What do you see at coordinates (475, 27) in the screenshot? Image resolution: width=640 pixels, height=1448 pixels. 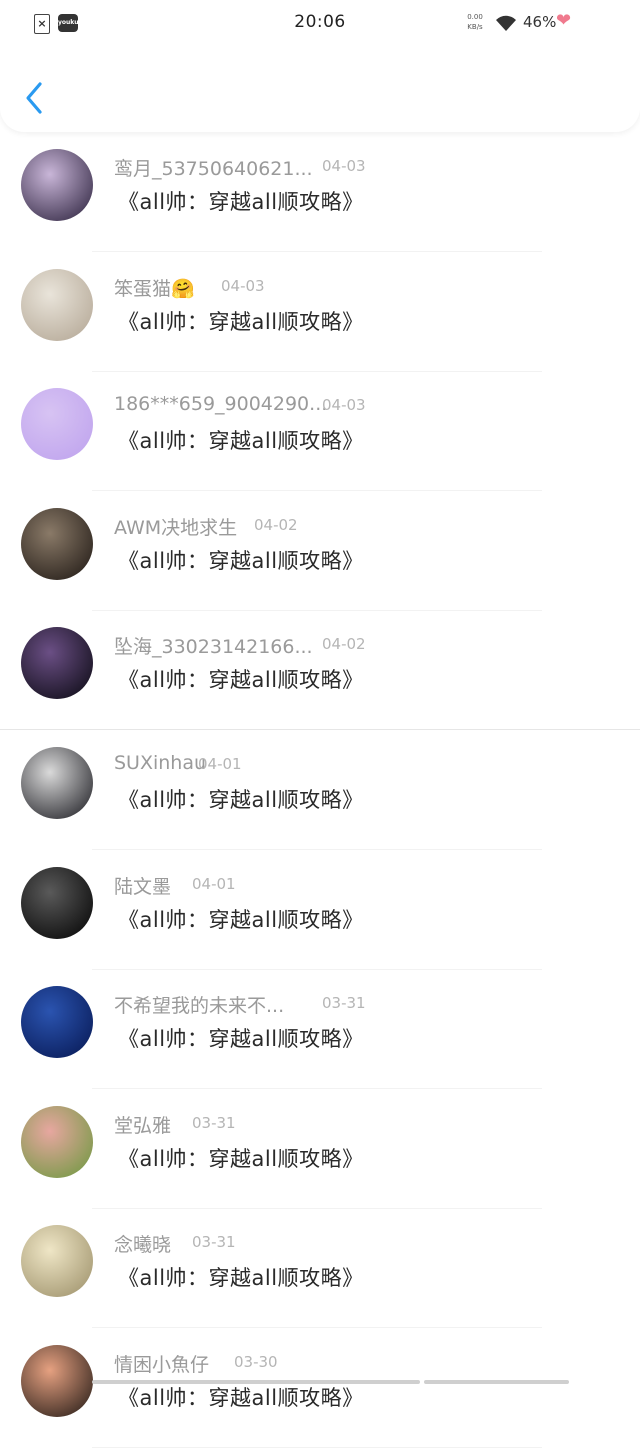 I see `net-speed-unit: KB/s` at bounding box center [475, 27].